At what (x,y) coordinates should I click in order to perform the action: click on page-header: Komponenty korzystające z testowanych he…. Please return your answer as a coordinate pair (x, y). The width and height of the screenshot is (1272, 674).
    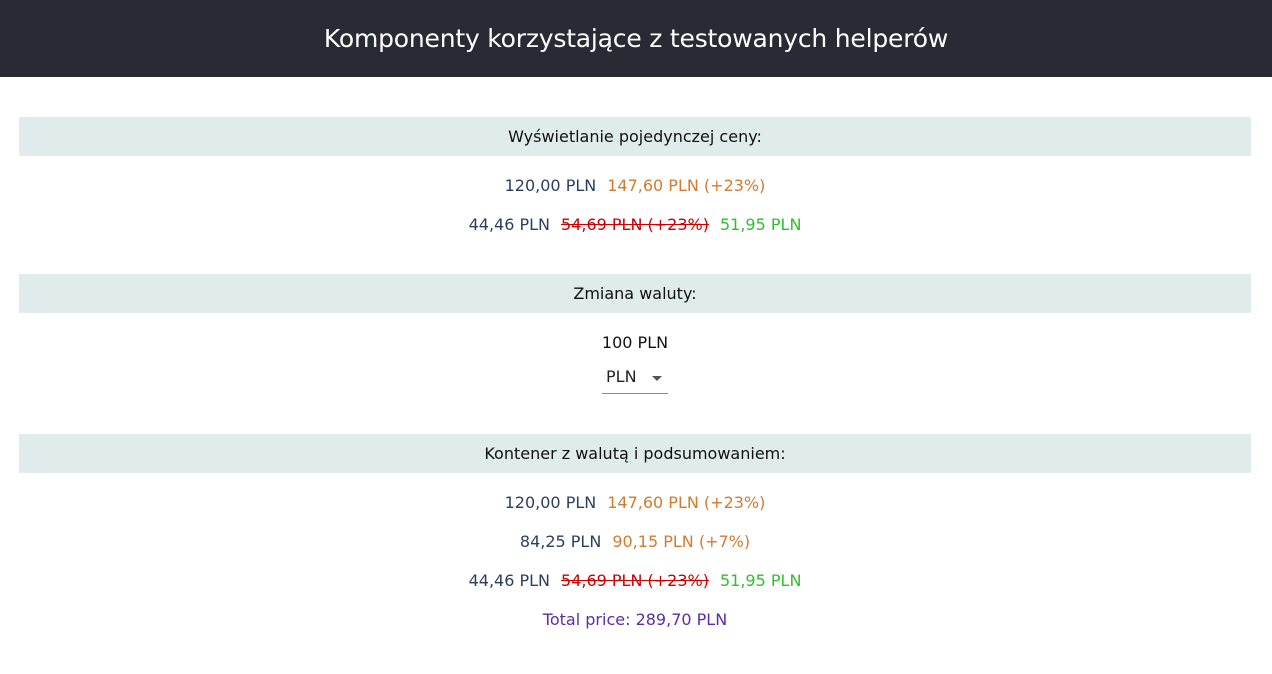
    Looking at the image, I should click on (636, 38).